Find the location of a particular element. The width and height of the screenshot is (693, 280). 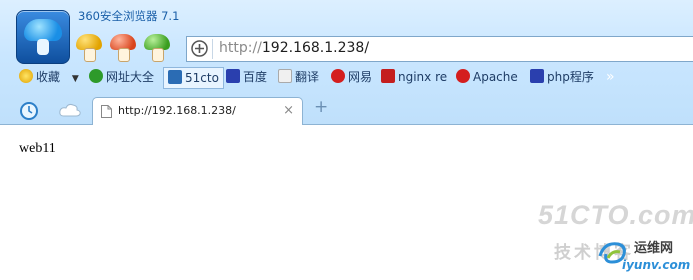

page-text: web11 is located at coordinates (37, 148).